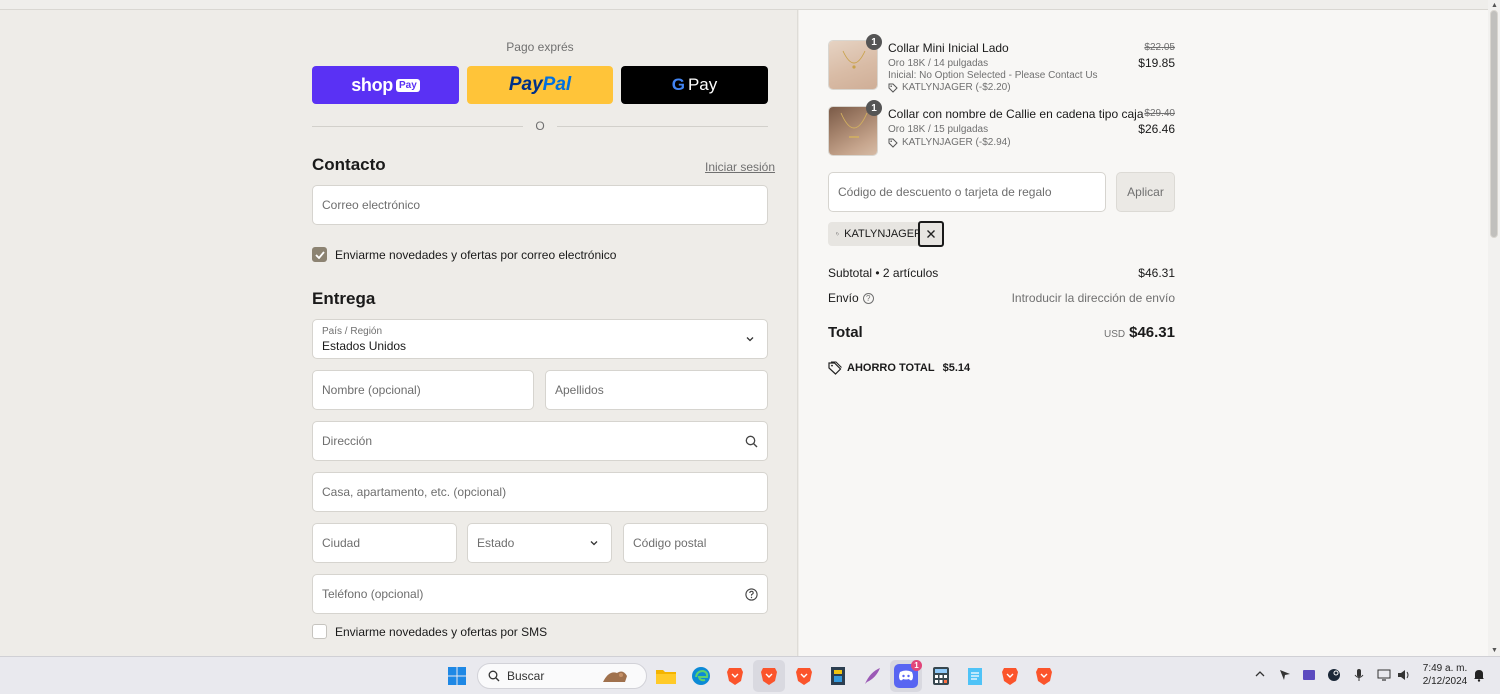  Describe the element at coordinates (838, 676) in the screenshot. I see `app-icon` at that location.